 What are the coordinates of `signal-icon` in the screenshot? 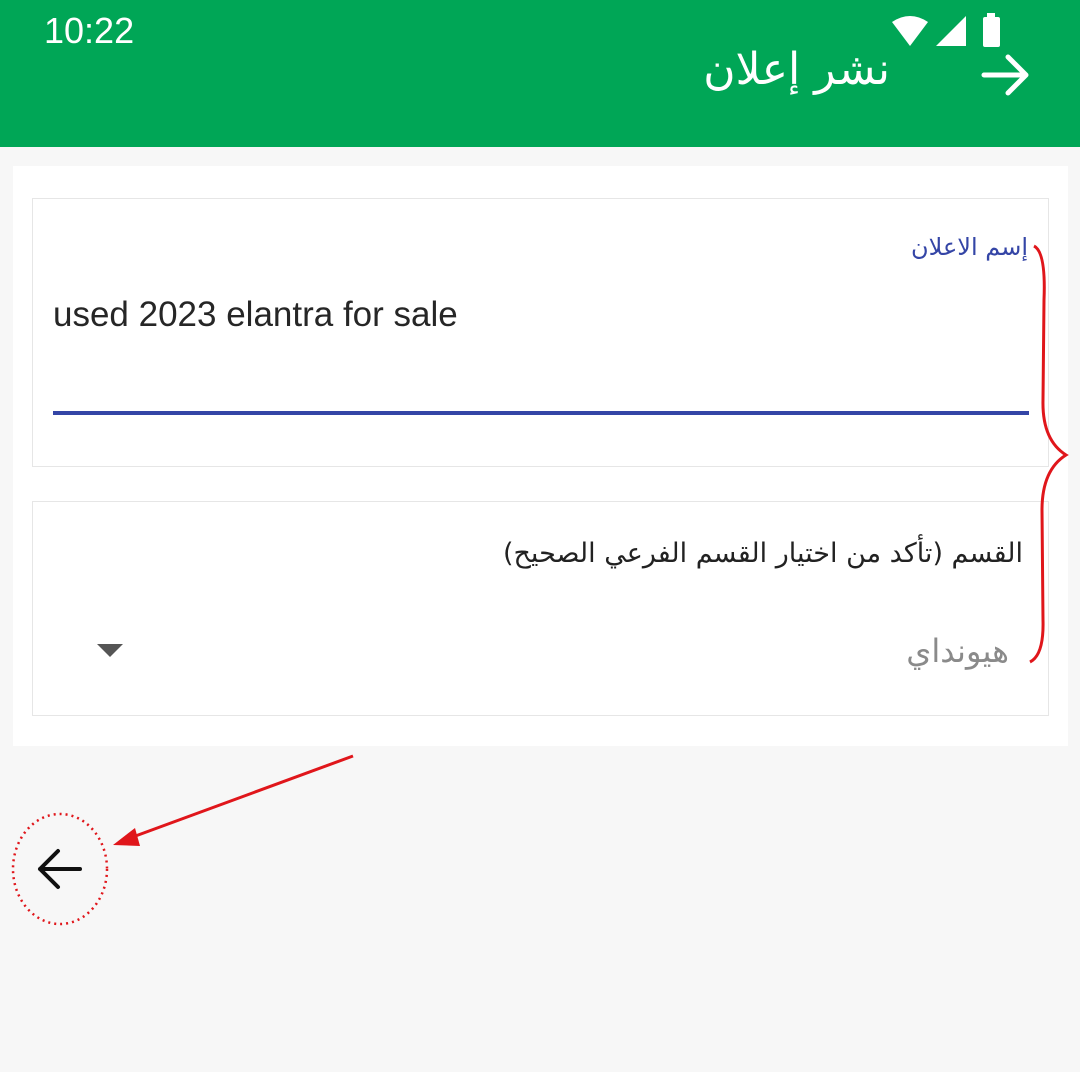 It's located at (951, 31).